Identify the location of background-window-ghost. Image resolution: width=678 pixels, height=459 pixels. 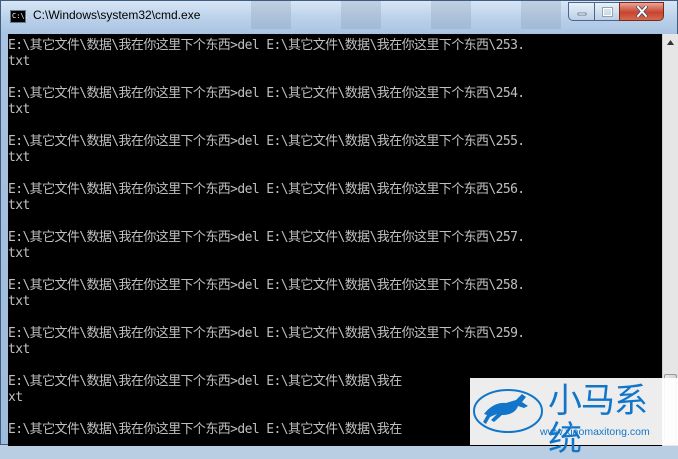
(431, 15).